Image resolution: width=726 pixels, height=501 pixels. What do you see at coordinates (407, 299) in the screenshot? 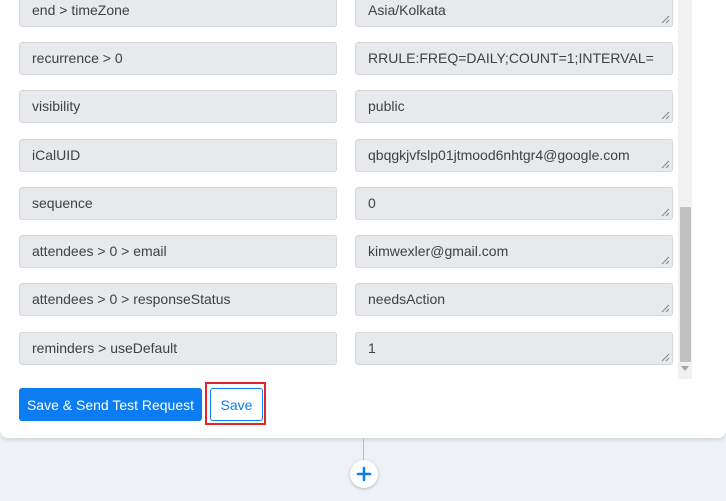
I see `field-value-text: needsAction` at bounding box center [407, 299].